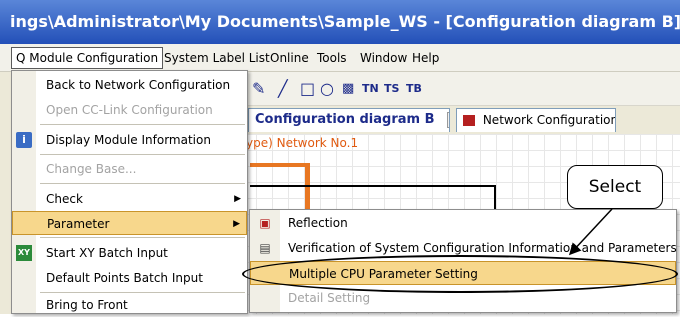 The width and height of the screenshot is (680, 317). What do you see at coordinates (590, 232) in the screenshot?
I see `callout-arrow` at bounding box center [590, 232].